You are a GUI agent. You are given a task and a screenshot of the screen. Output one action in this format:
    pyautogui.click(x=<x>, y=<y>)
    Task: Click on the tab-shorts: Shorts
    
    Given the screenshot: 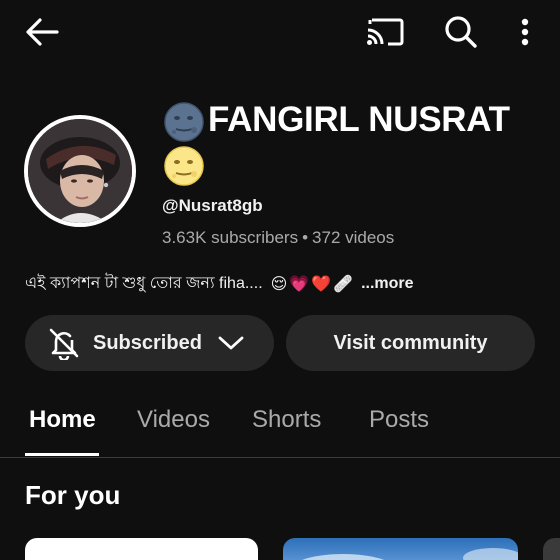 What is the action you would take?
    pyautogui.click(x=286, y=420)
    